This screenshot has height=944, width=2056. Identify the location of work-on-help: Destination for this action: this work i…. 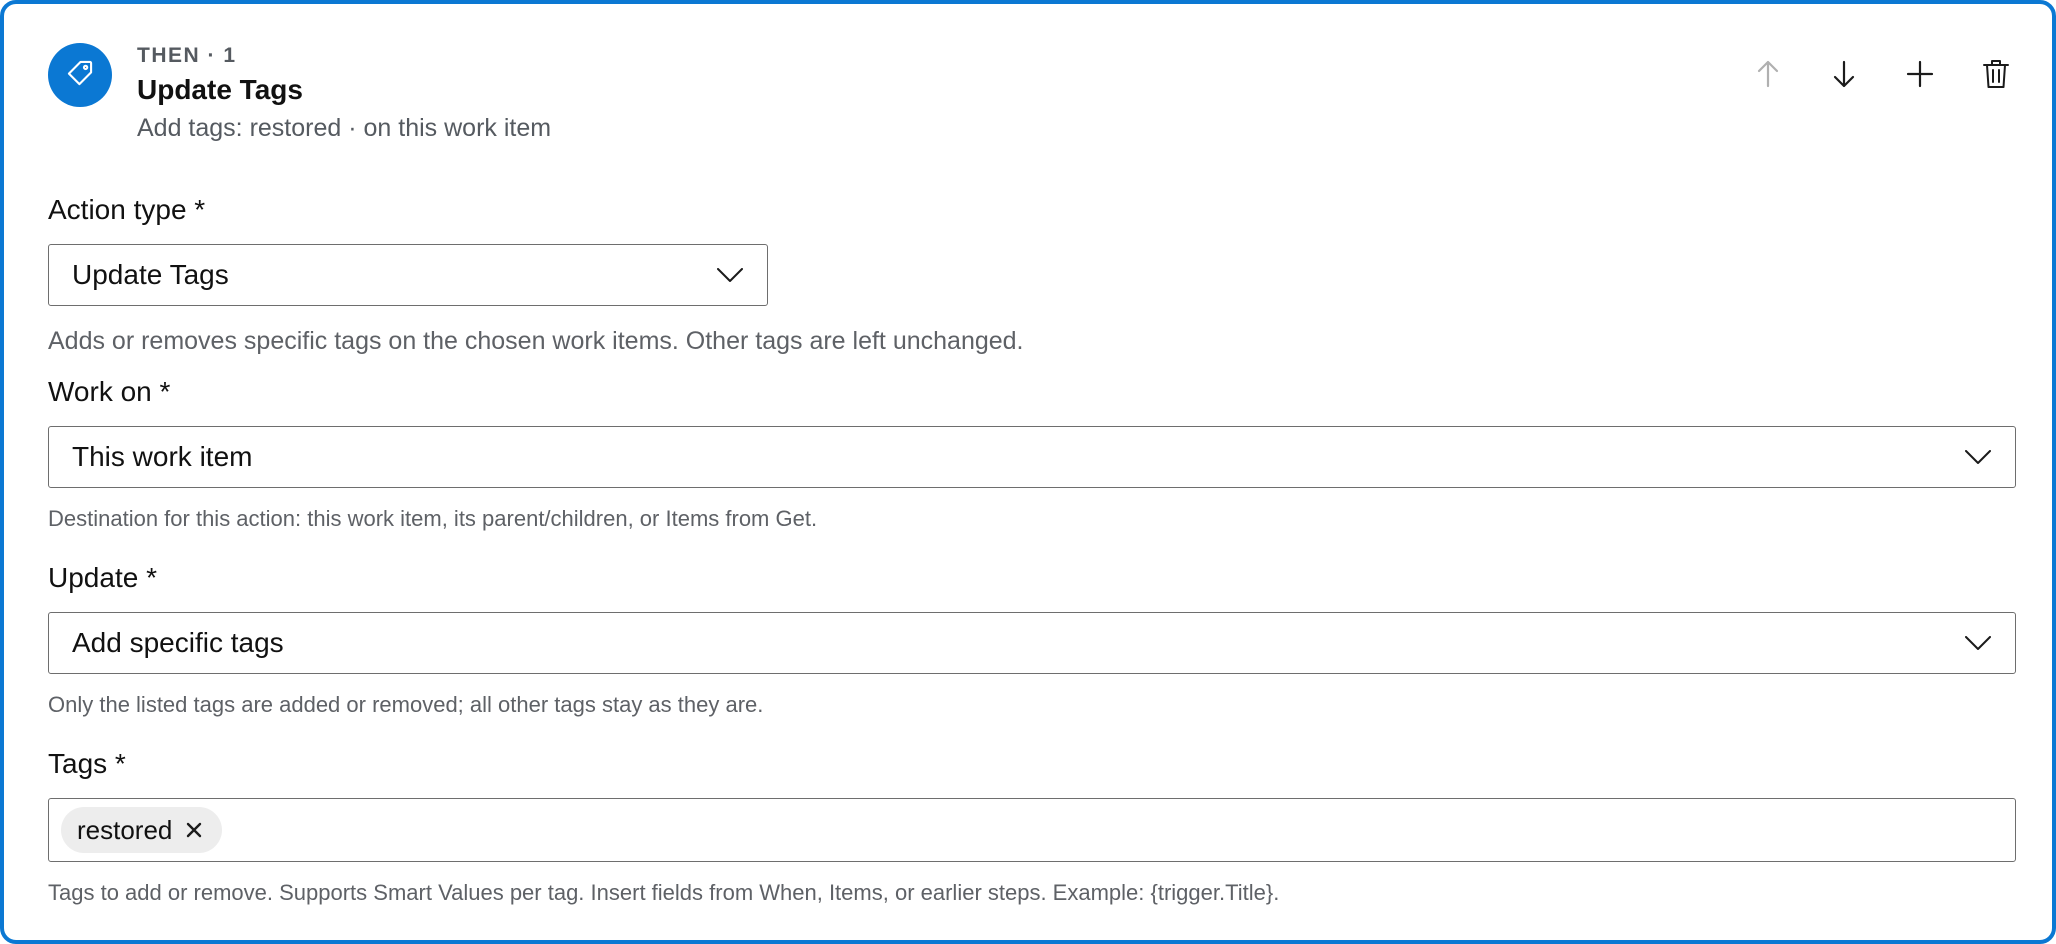
(433, 518).